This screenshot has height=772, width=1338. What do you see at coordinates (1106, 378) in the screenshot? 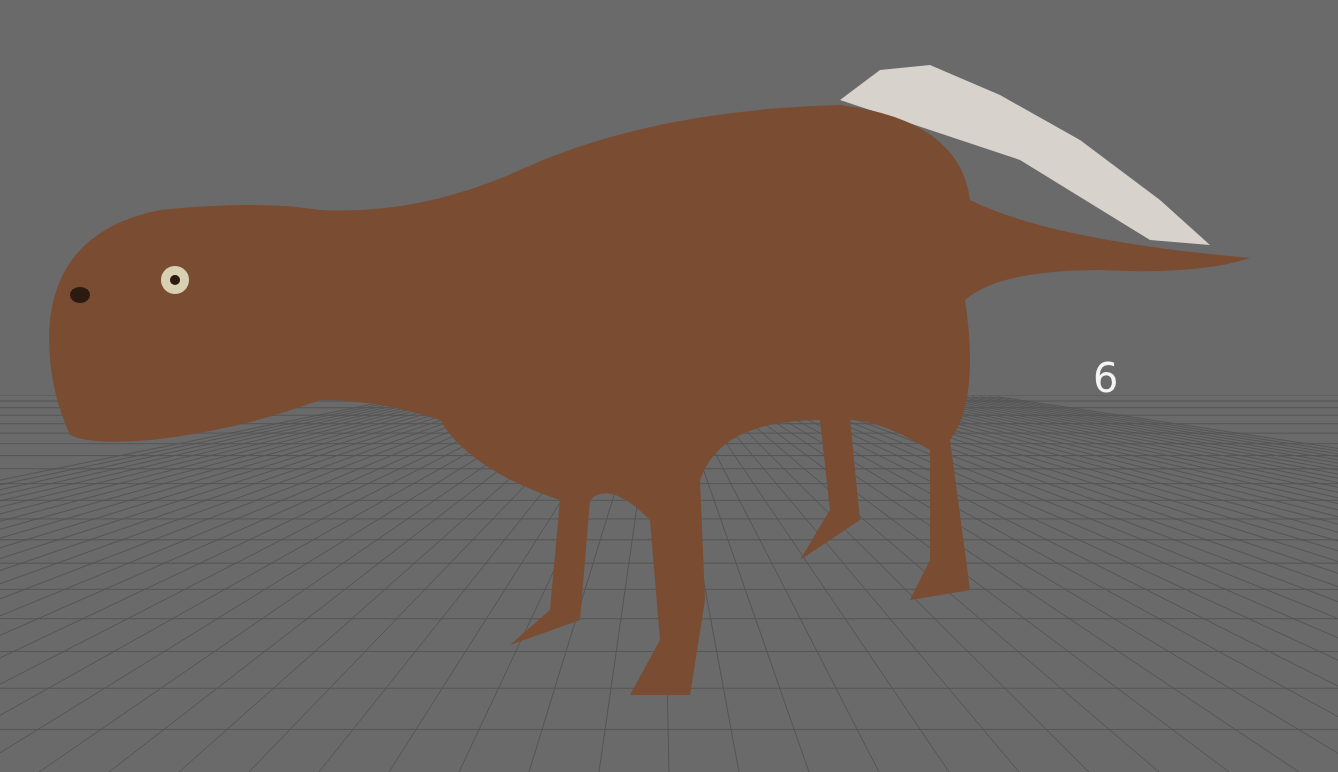
I see `viewport-label: 6` at bounding box center [1106, 378].